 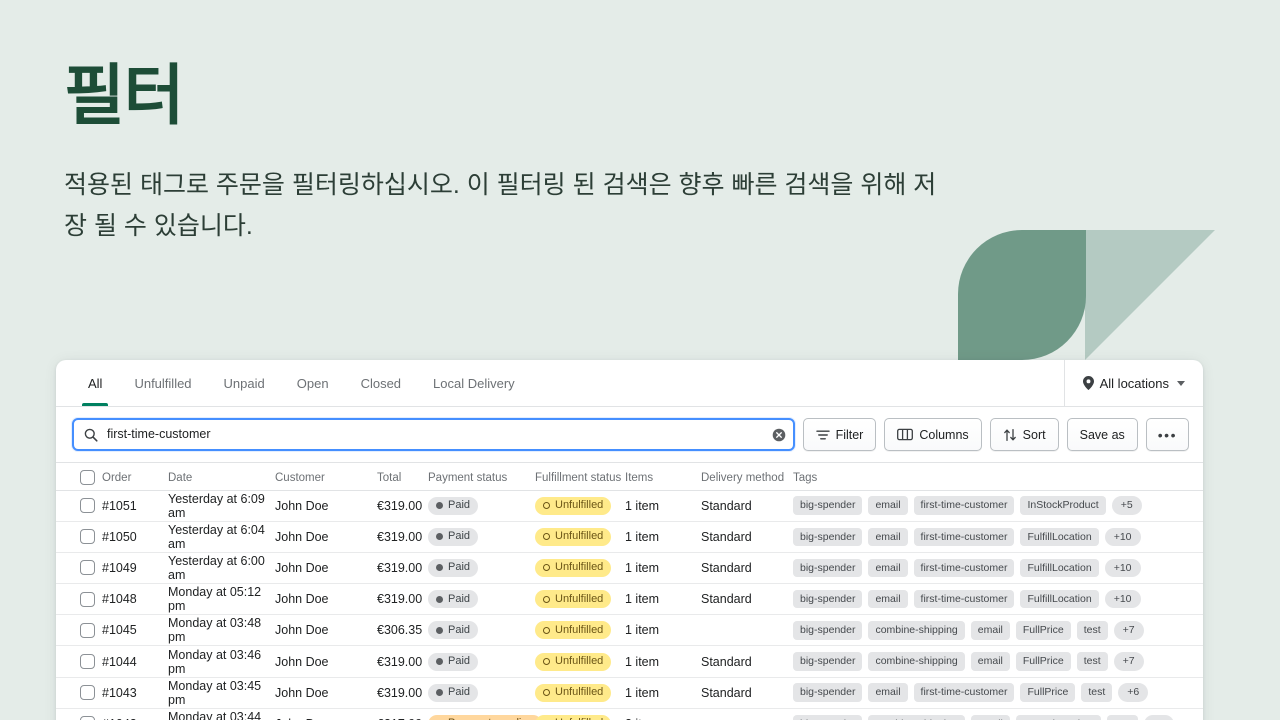 What do you see at coordinates (579, 692) in the screenshot?
I see `status-badge-label: Unfulfilled` at bounding box center [579, 692].